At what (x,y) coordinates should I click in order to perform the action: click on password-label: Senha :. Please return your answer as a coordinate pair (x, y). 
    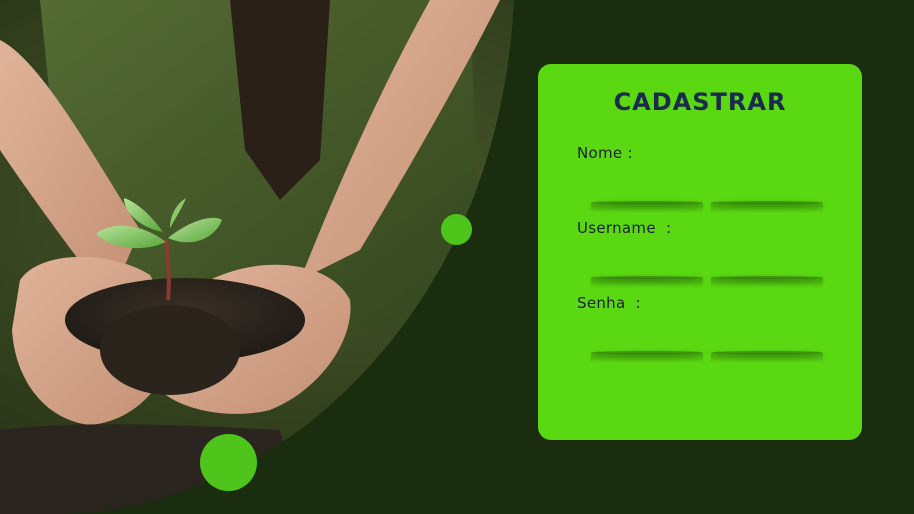
    Looking at the image, I should click on (609, 303).